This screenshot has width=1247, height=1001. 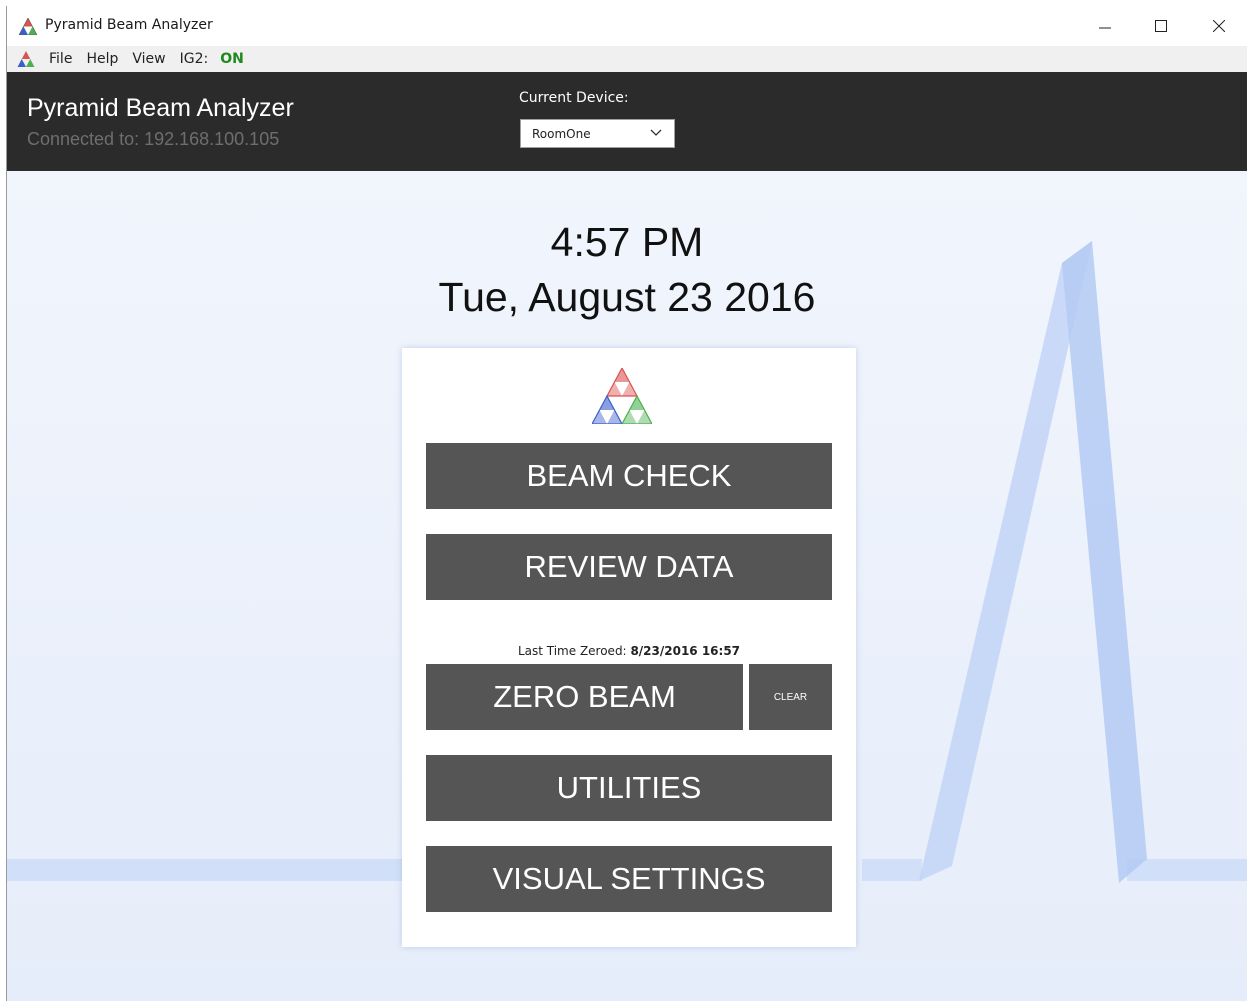 What do you see at coordinates (194, 59) in the screenshot?
I see `menu-ig2: IG2:` at bounding box center [194, 59].